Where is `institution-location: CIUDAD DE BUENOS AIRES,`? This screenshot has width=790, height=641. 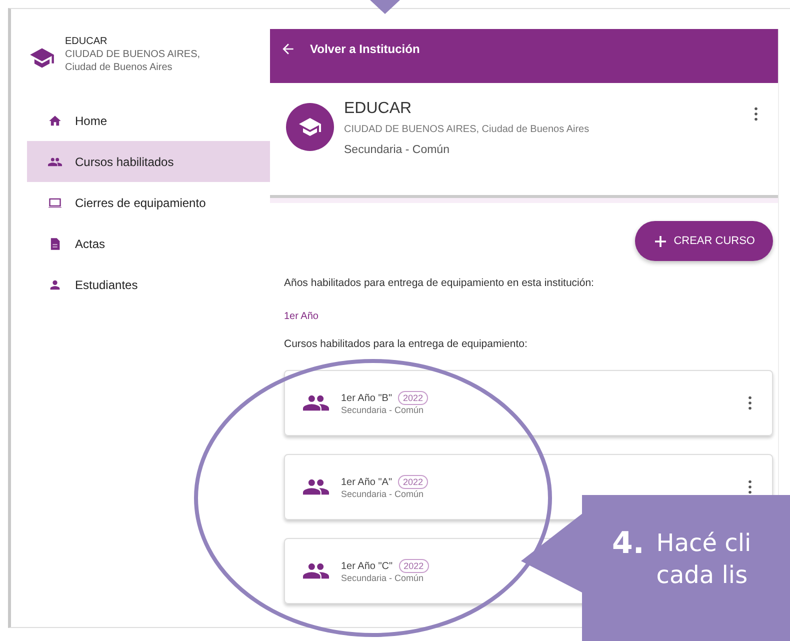
institution-location: CIUDAD DE BUENOS AIRES, is located at coordinates (132, 54).